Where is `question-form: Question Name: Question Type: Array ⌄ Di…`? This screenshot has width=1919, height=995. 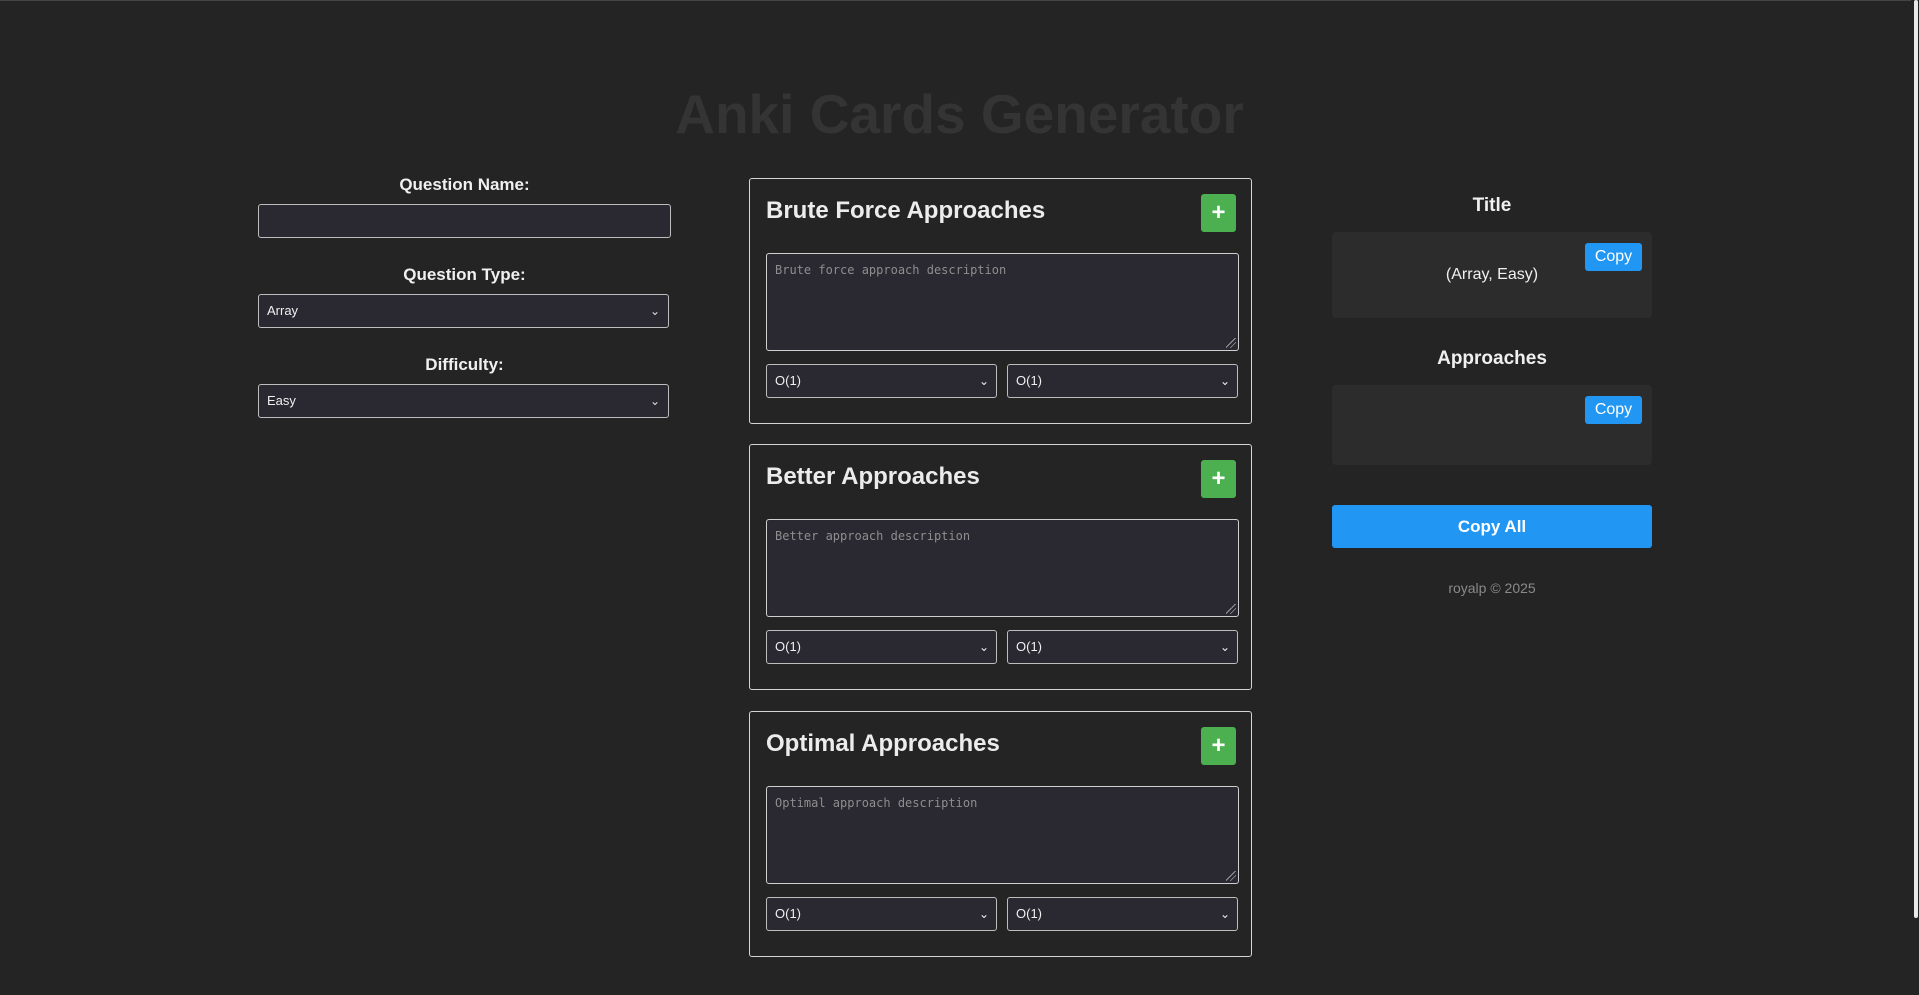 question-form: Question Name: Question Type: Array ⌄ Di… is located at coordinates (464, 310).